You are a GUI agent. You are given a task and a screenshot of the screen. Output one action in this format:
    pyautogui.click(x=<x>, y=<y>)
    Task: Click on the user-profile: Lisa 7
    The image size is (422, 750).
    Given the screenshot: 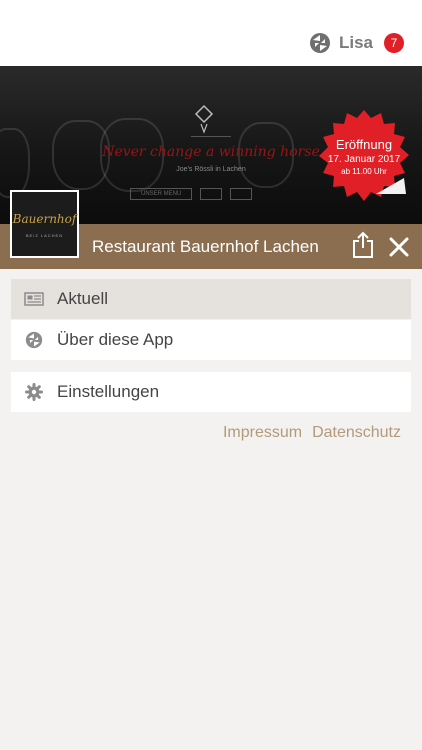 What is the action you would take?
    pyautogui.click(x=356, y=43)
    